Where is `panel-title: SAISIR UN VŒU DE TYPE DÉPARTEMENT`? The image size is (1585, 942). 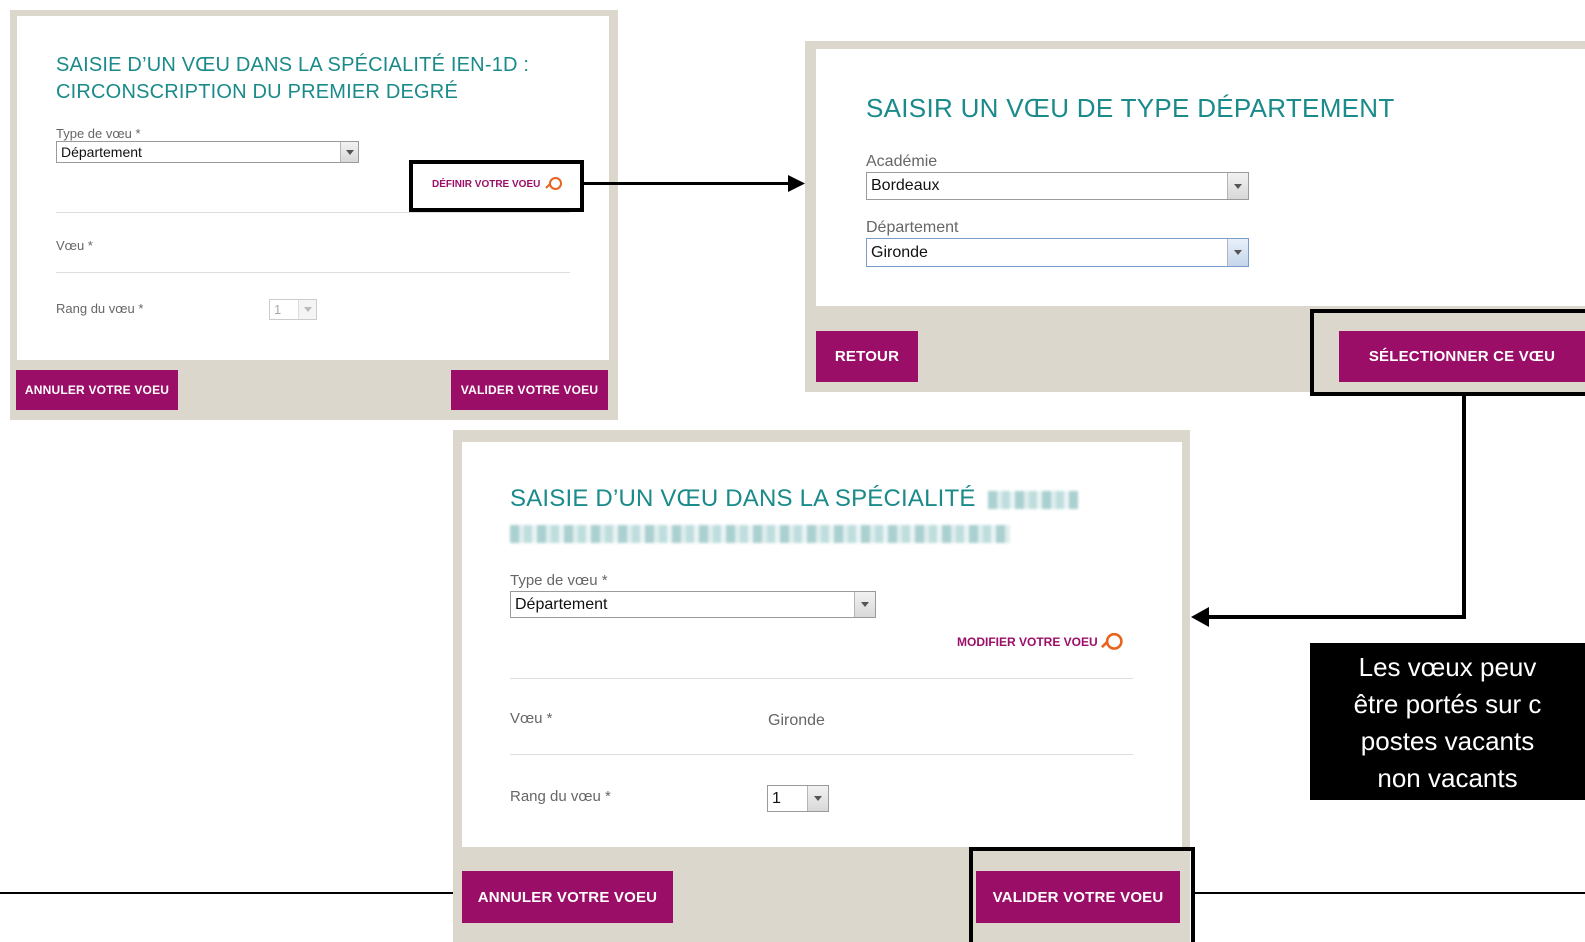
panel-title: SAISIR UN VŒU DE TYPE DÉPARTEMENT is located at coordinates (1130, 108).